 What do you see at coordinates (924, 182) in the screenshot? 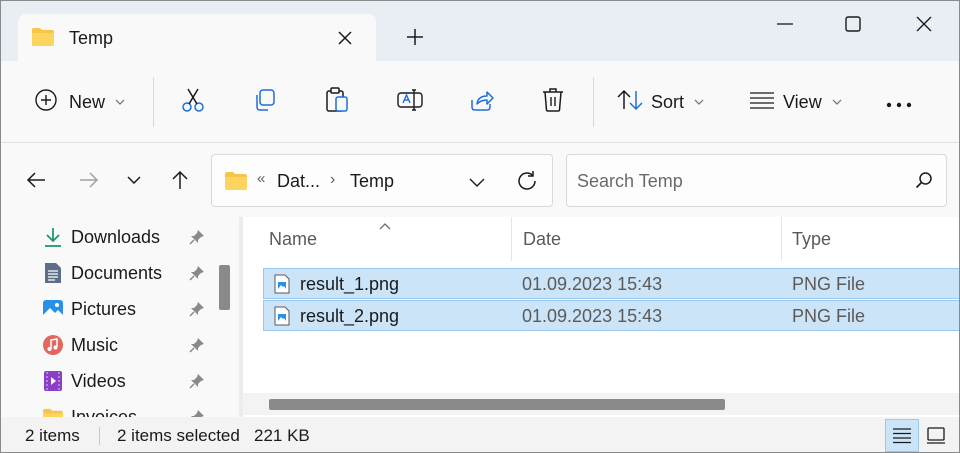
I see `search-icon` at bounding box center [924, 182].